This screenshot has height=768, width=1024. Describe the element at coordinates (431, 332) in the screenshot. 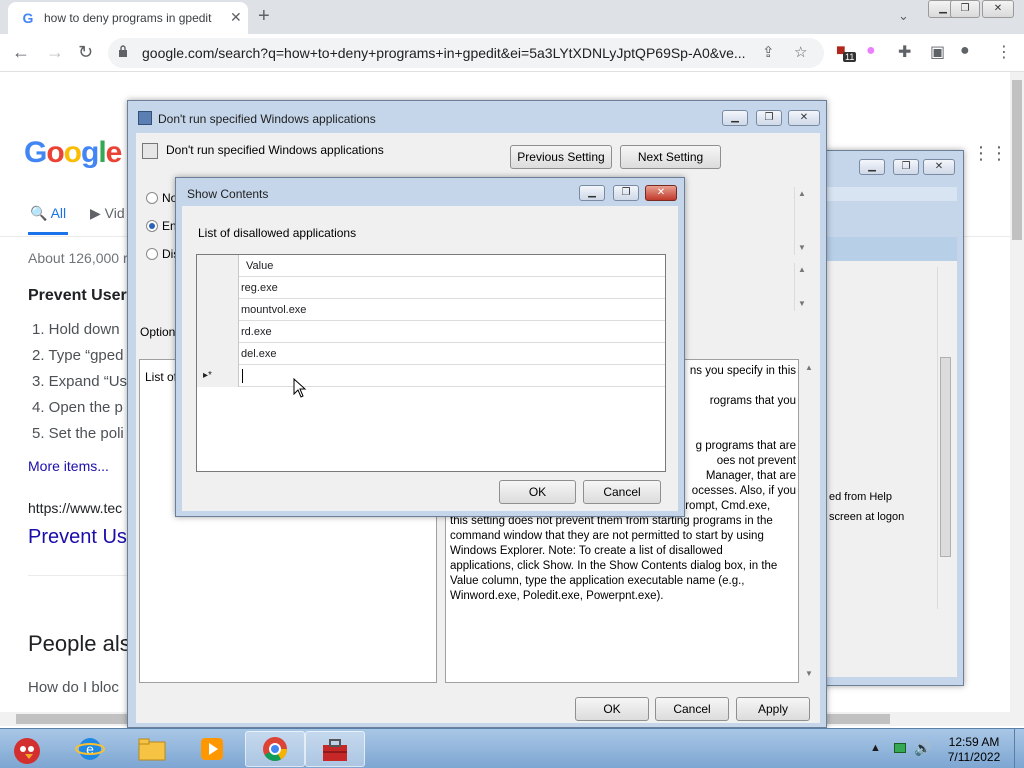

I see `table-row: rd.exe` at that location.